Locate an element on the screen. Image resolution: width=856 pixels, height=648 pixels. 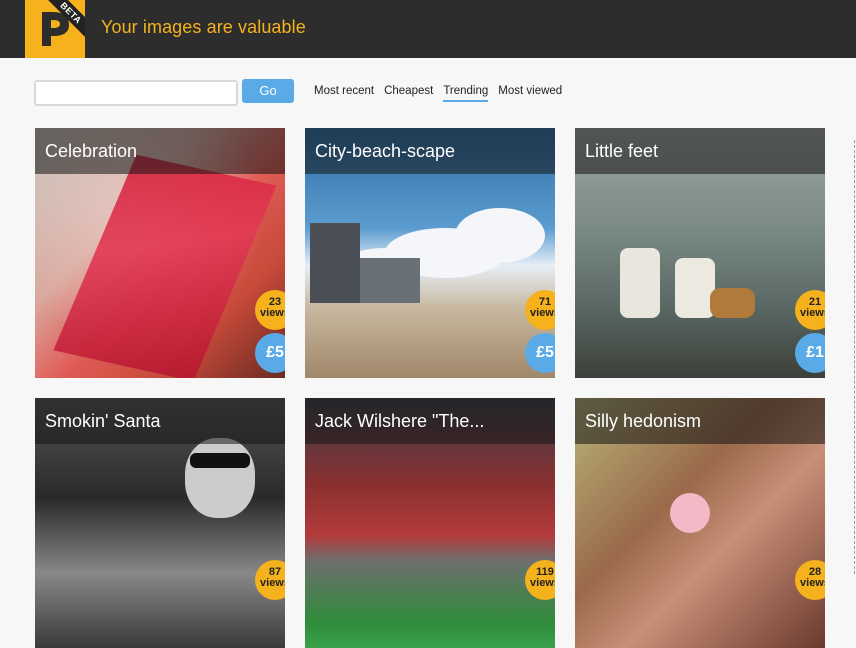
top-header: BETA Your images are valuable is located at coordinates (428, 29).